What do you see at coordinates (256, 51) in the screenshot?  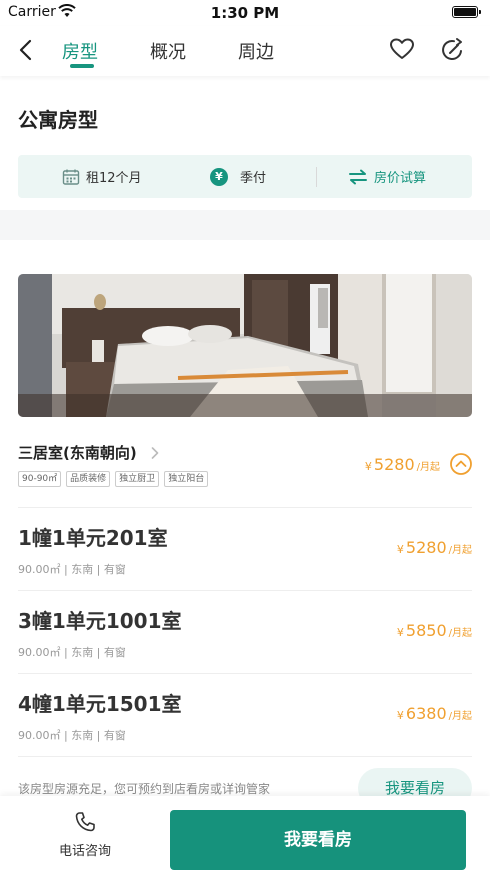 I see `tab-surroundings: 周边` at bounding box center [256, 51].